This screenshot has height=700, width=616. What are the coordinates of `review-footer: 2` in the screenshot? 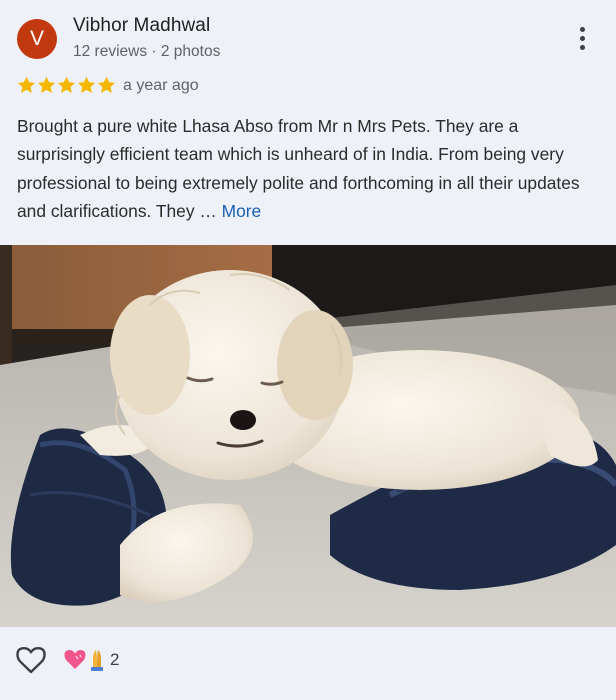 It's located at (308, 663).